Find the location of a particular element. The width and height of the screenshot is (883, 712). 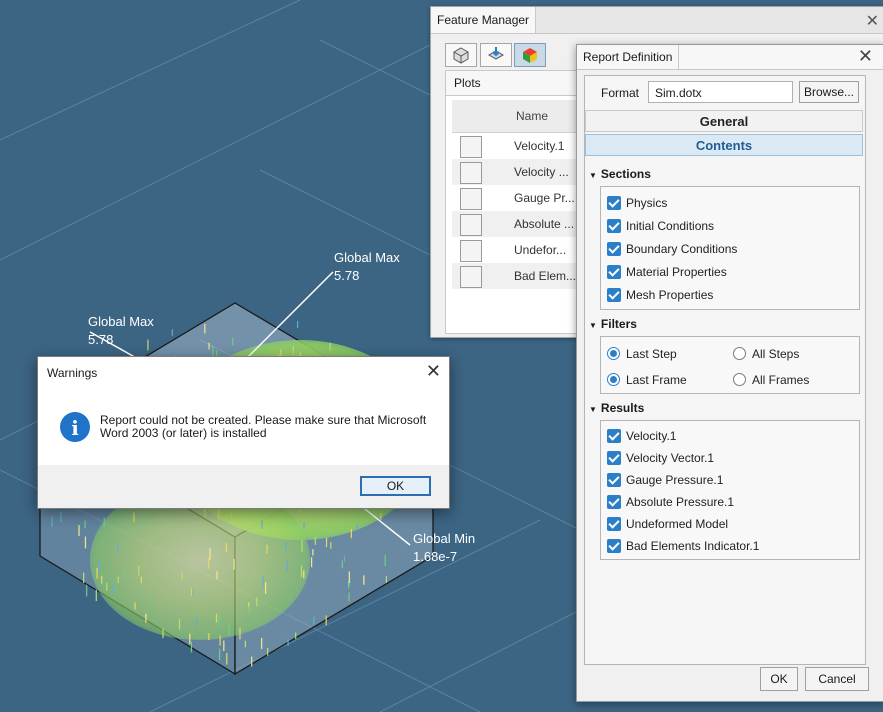

report-definition-titlebar: Report Definition is located at coordinates (730, 57).